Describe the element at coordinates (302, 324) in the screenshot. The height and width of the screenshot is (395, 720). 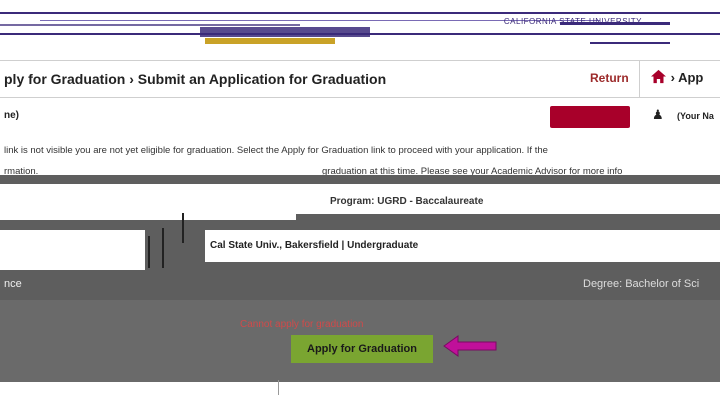
I see `eligibility-note: Cannot apply for graduation` at that location.